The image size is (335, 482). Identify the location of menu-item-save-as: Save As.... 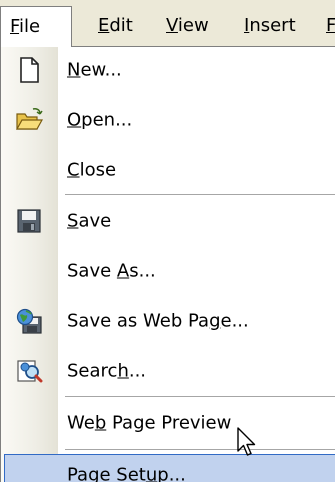
(168, 271).